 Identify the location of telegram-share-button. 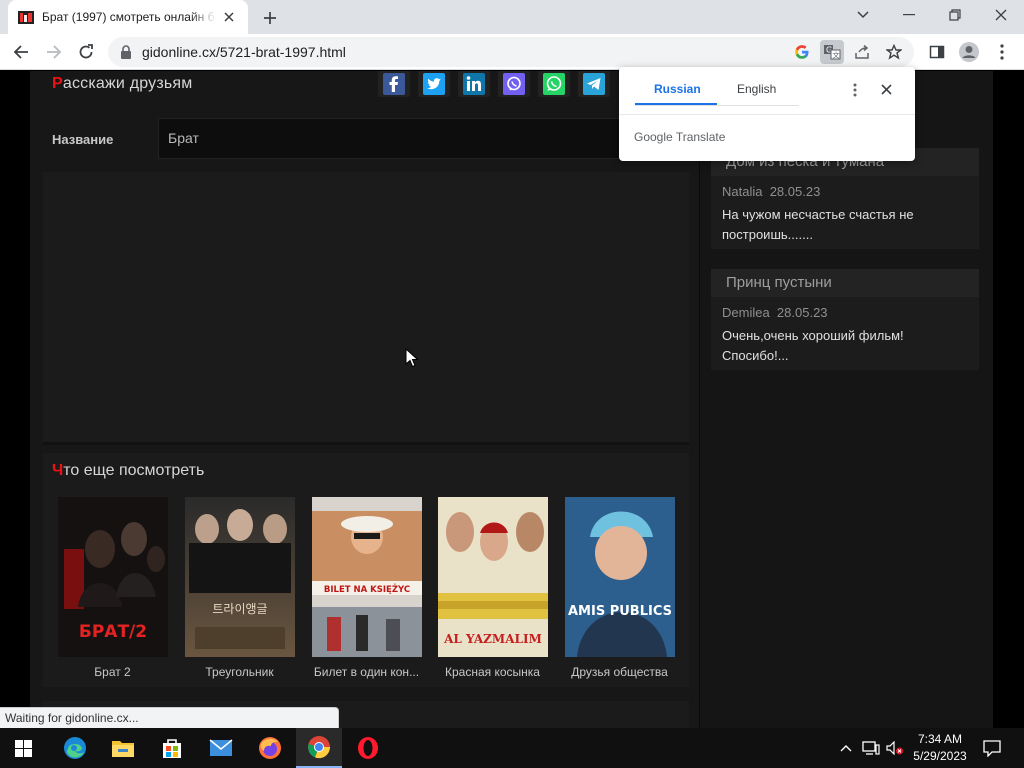
(594, 84).